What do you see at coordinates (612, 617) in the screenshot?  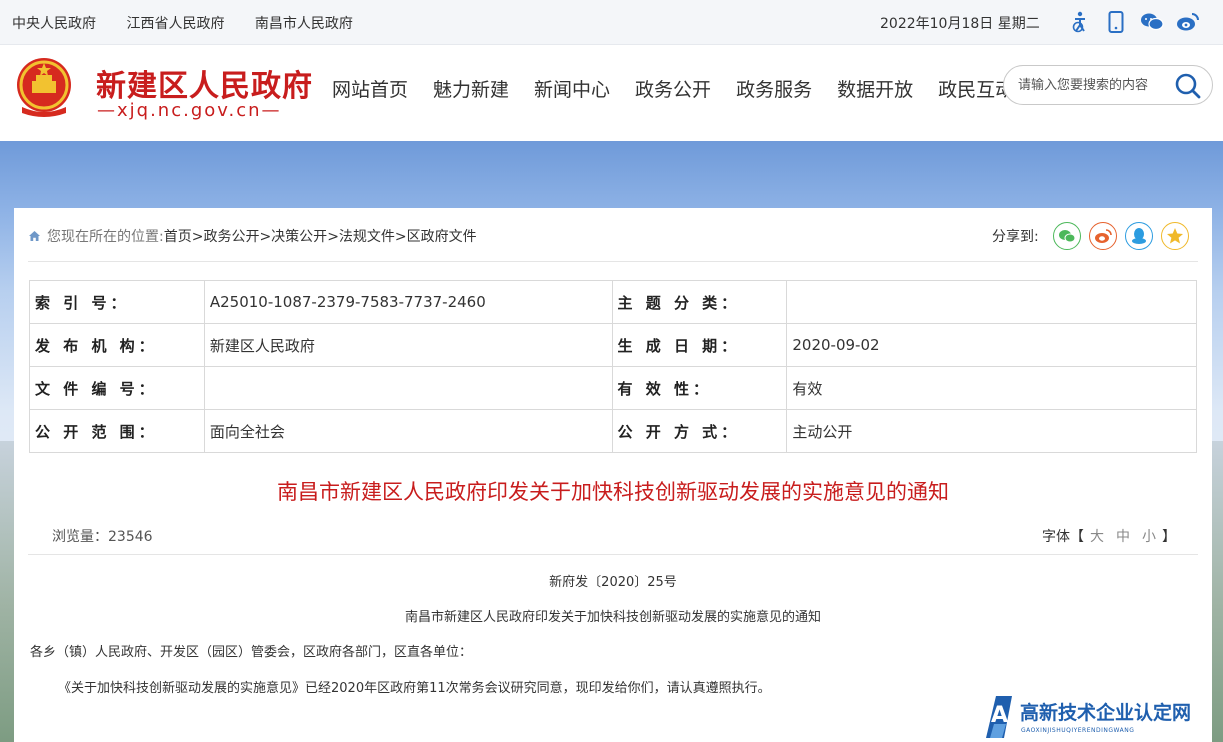 I see `document-subtitle: 南昌市新建区人民政府印发关于加快科技创新驱动发展的实施意见的通知` at bounding box center [612, 617].